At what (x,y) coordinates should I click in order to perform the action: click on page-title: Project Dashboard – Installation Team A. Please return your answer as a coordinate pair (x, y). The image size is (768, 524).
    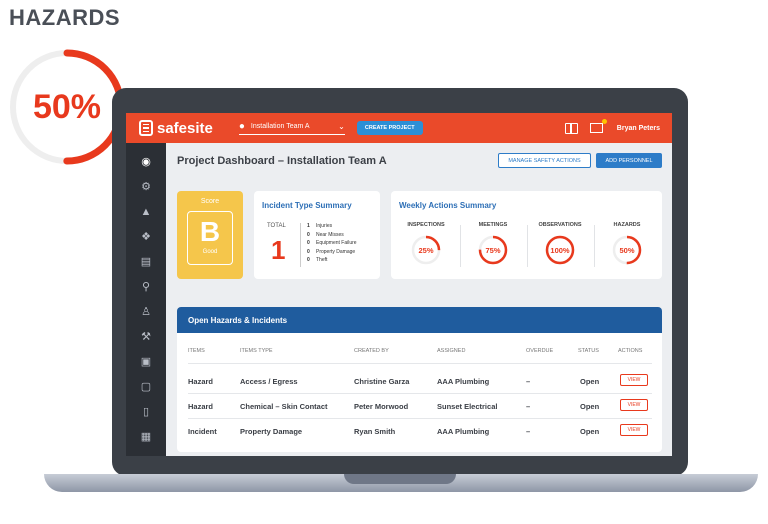
    Looking at the image, I should click on (282, 161).